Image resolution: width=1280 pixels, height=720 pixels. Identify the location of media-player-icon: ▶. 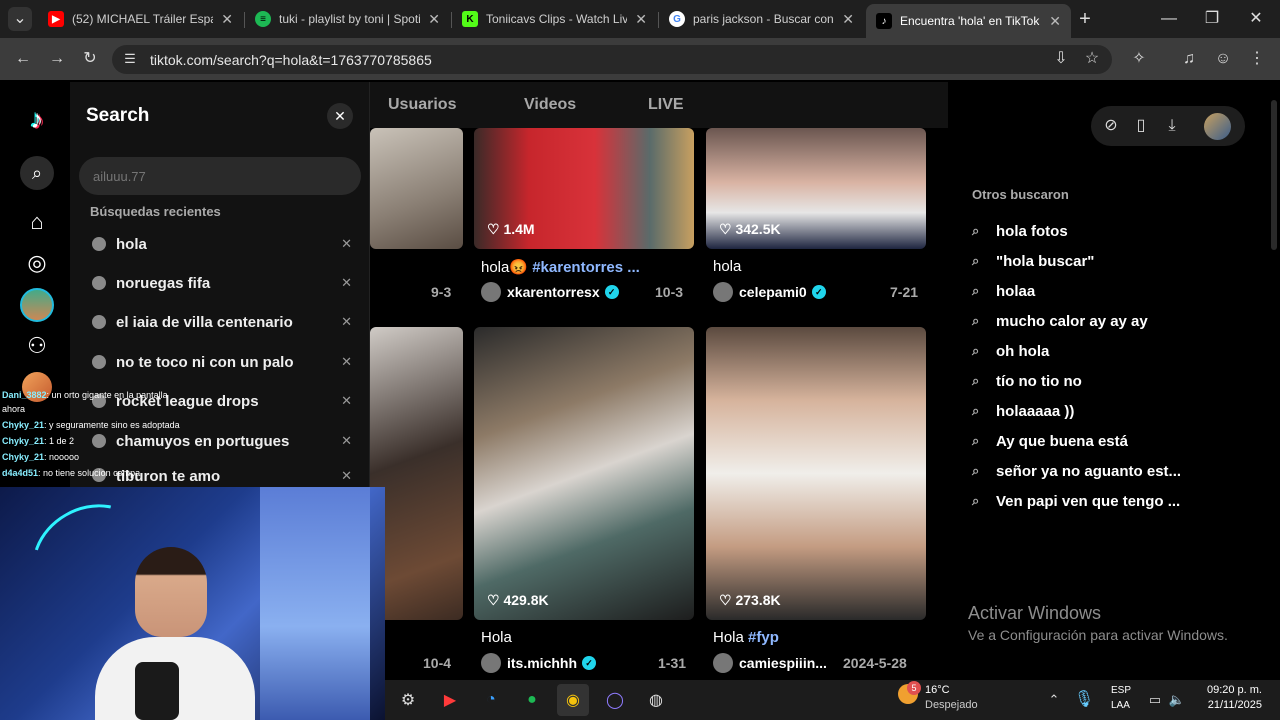
(450, 700).